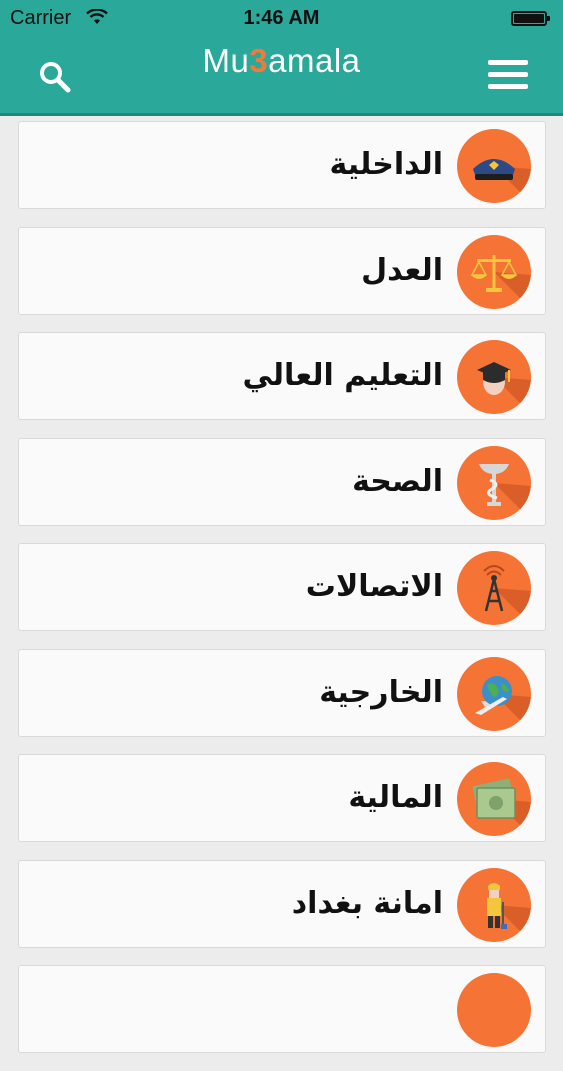 This screenshot has height=1071, width=563. I want to click on list-item-higher-education: التعليم العالي, so click(282, 376).